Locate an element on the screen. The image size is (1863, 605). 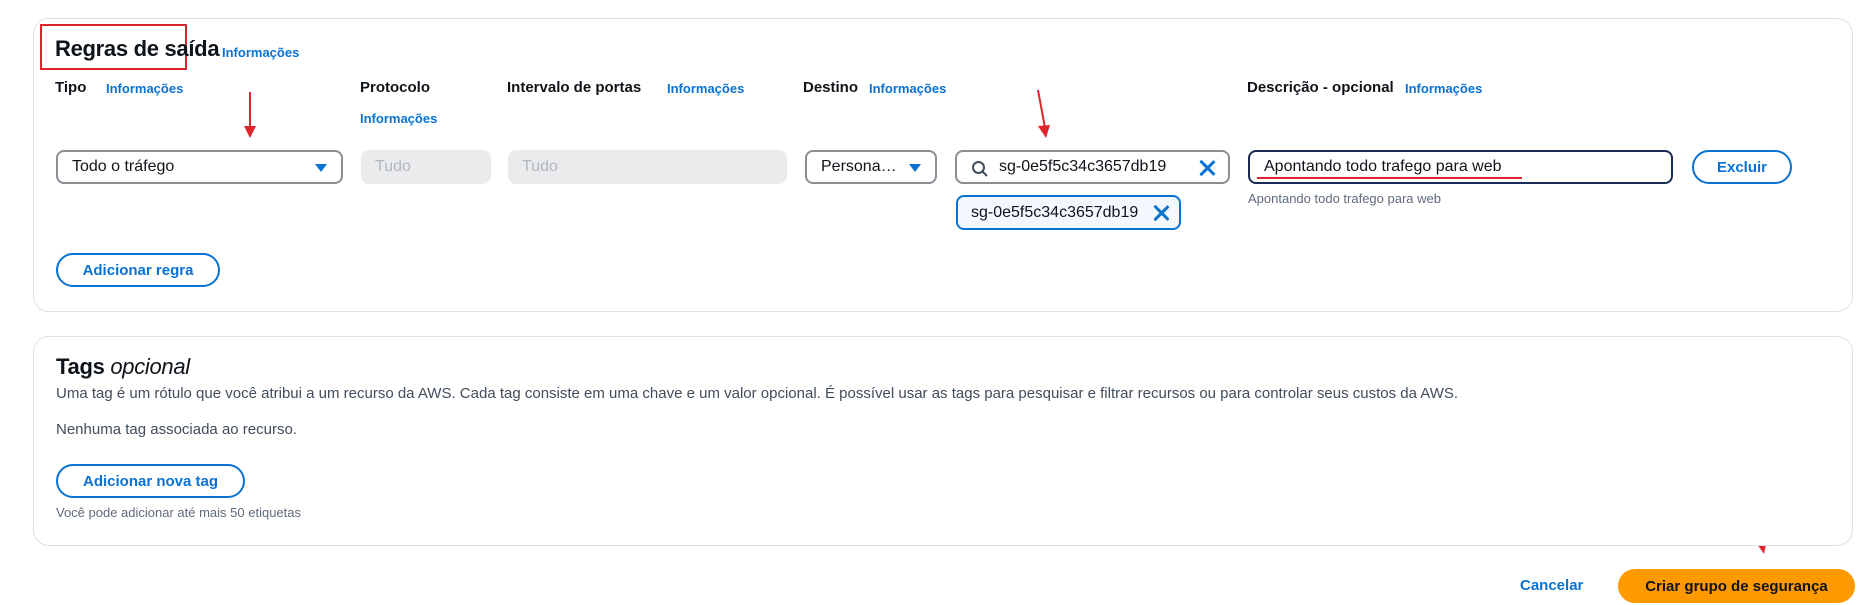
description-info-link: Informações is located at coordinates (1443, 88).